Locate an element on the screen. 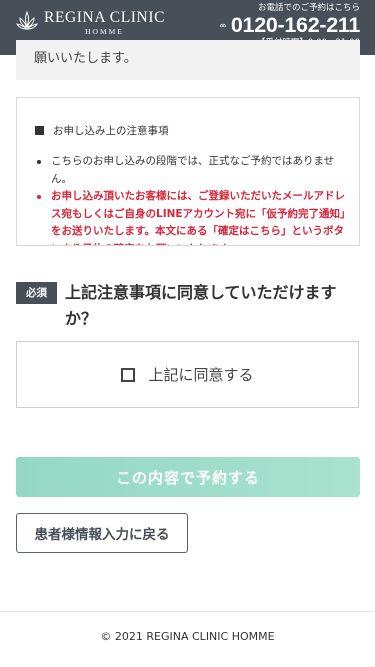  clinic-logo: REGINA CLINIC HOMME is located at coordinates (90, 22).